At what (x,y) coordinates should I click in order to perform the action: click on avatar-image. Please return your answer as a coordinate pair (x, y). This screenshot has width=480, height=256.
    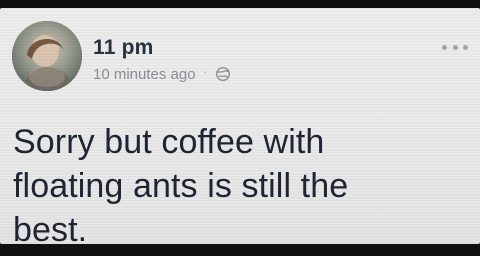
    Looking at the image, I should click on (47, 56).